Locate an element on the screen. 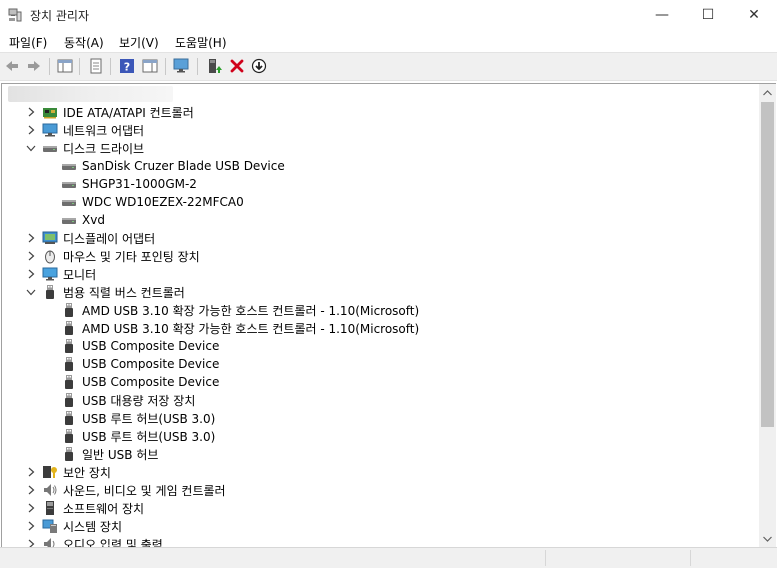 Image resolution: width=777 pixels, height=568 pixels. tree-category: 소프트웨어 장치 is located at coordinates (93, 508).